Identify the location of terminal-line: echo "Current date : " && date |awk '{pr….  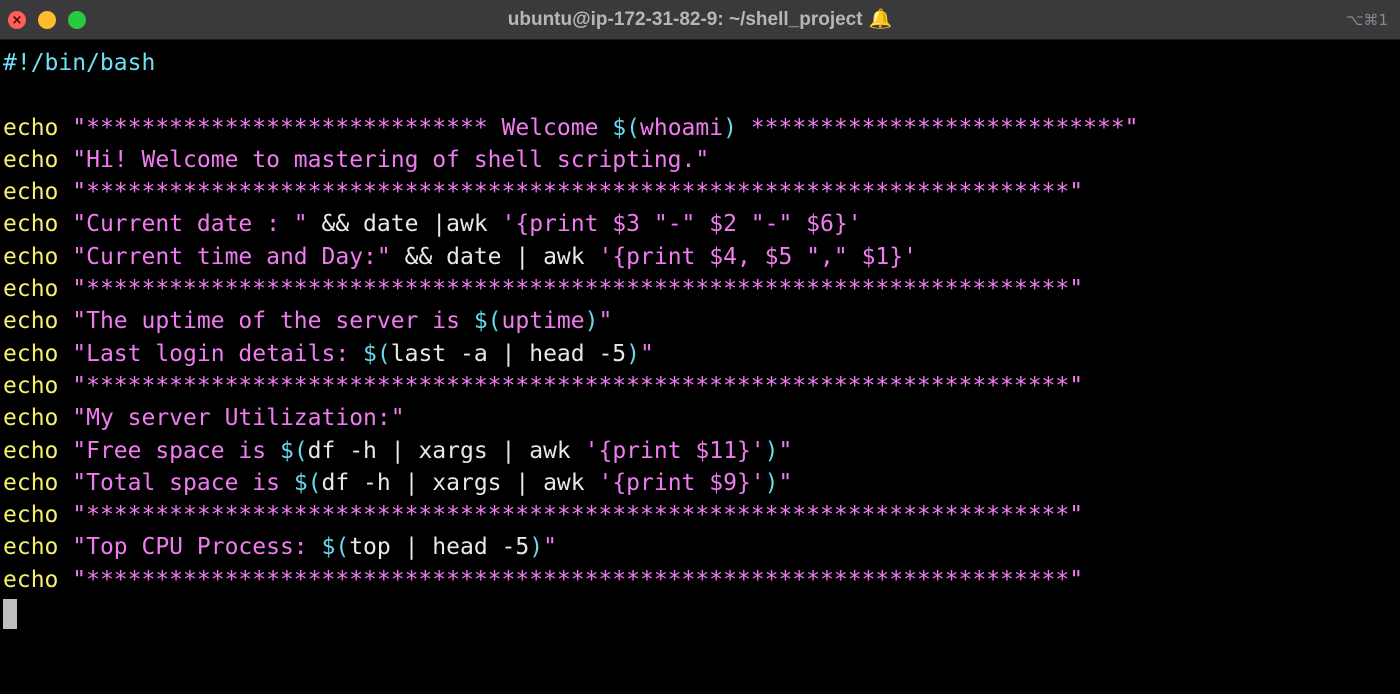
(701, 224).